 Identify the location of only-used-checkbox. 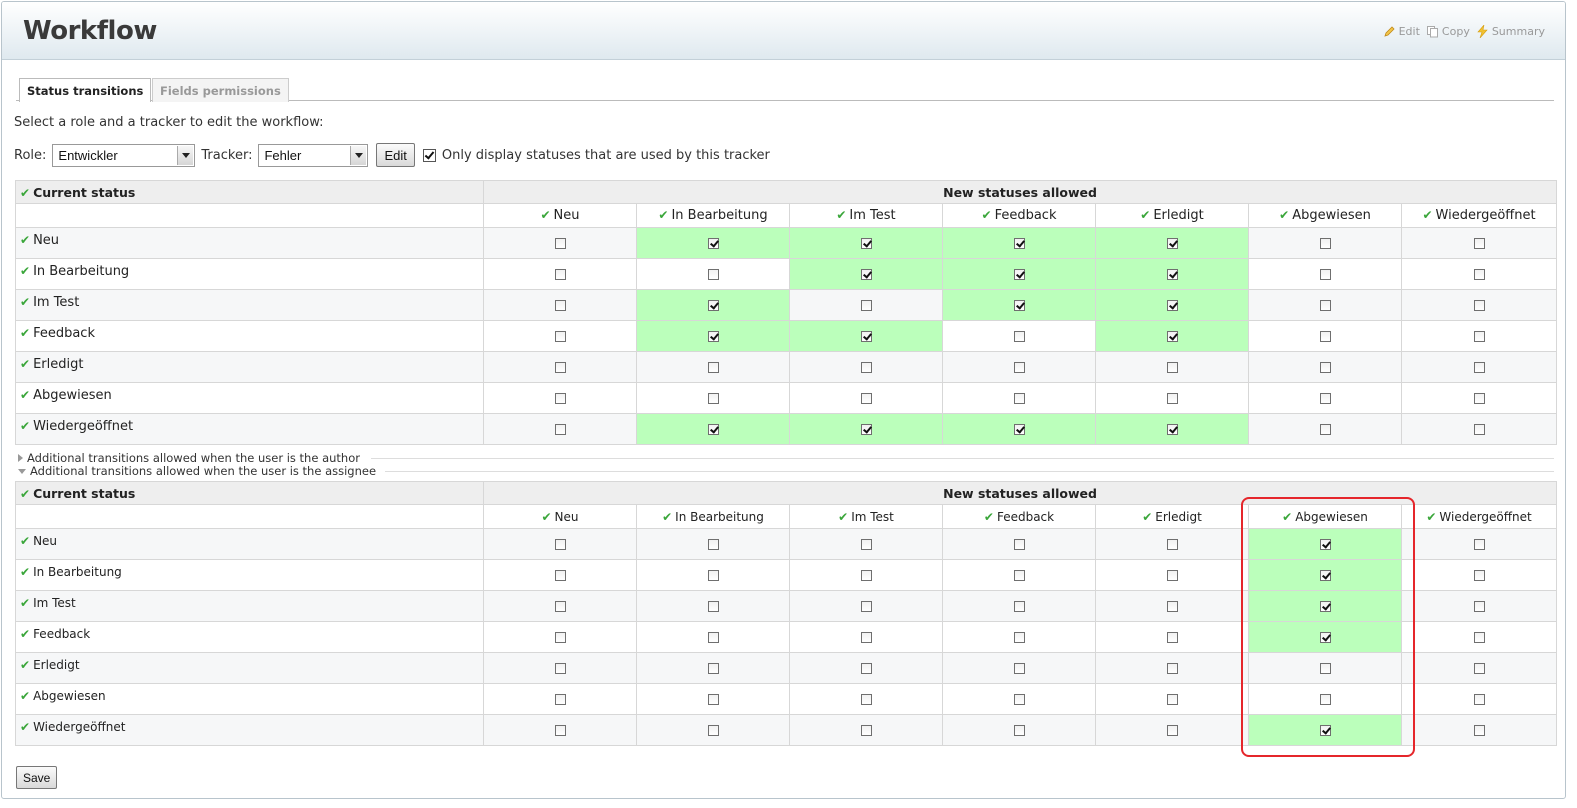
(429, 155).